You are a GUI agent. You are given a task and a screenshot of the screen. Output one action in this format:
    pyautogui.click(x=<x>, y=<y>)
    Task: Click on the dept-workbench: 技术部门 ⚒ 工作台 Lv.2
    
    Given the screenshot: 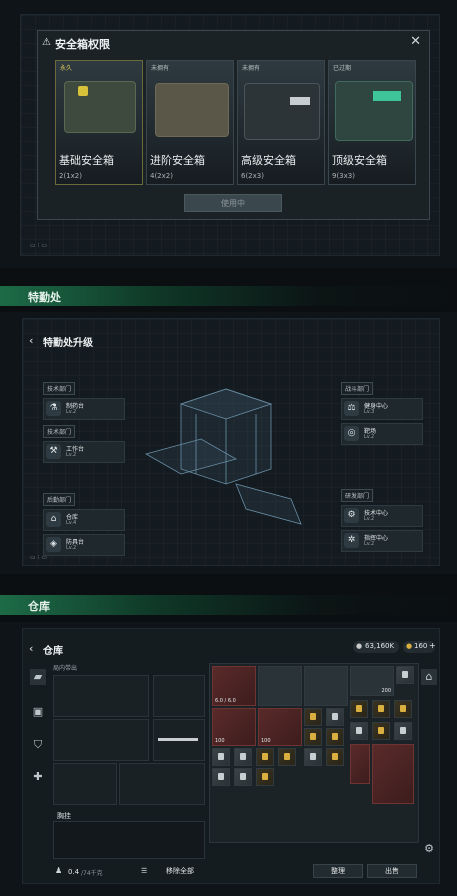 What is the action you would take?
    pyautogui.click(x=84, y=441)
    